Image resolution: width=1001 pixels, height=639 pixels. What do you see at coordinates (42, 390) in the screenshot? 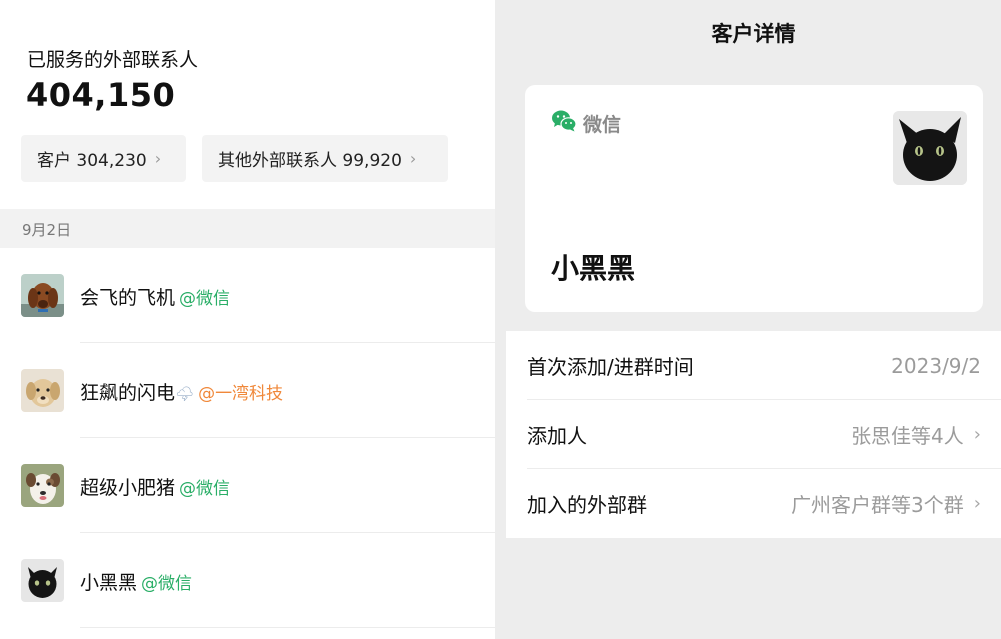
I see `labrador-avatar` at bounding box center [42, 390].